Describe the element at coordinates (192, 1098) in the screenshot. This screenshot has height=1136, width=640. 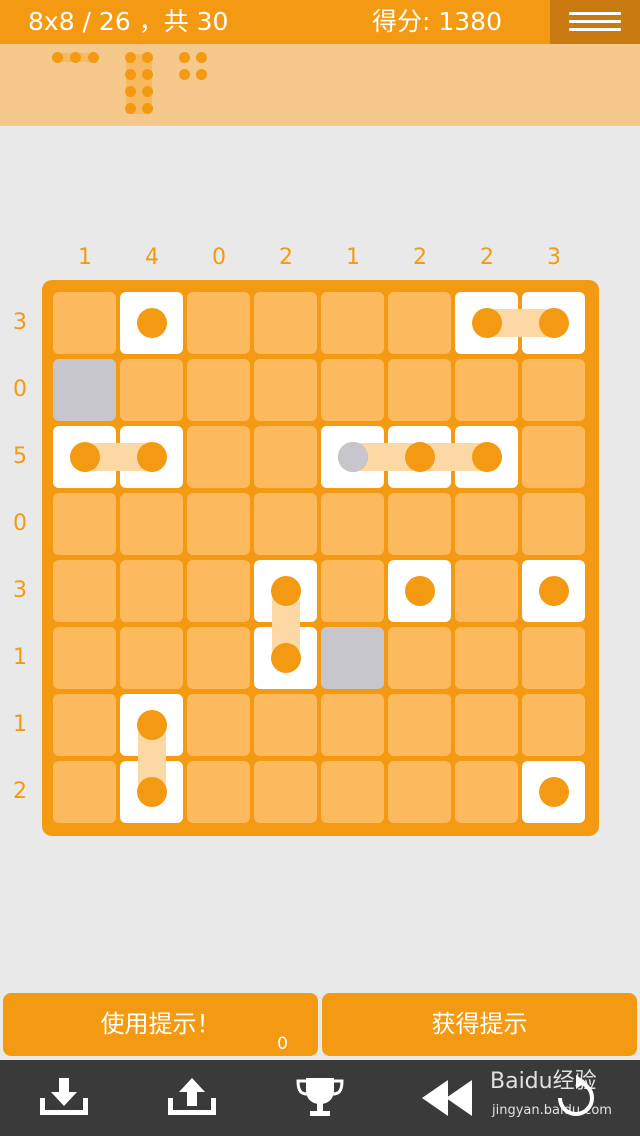
I see `upload-icon` at that location.